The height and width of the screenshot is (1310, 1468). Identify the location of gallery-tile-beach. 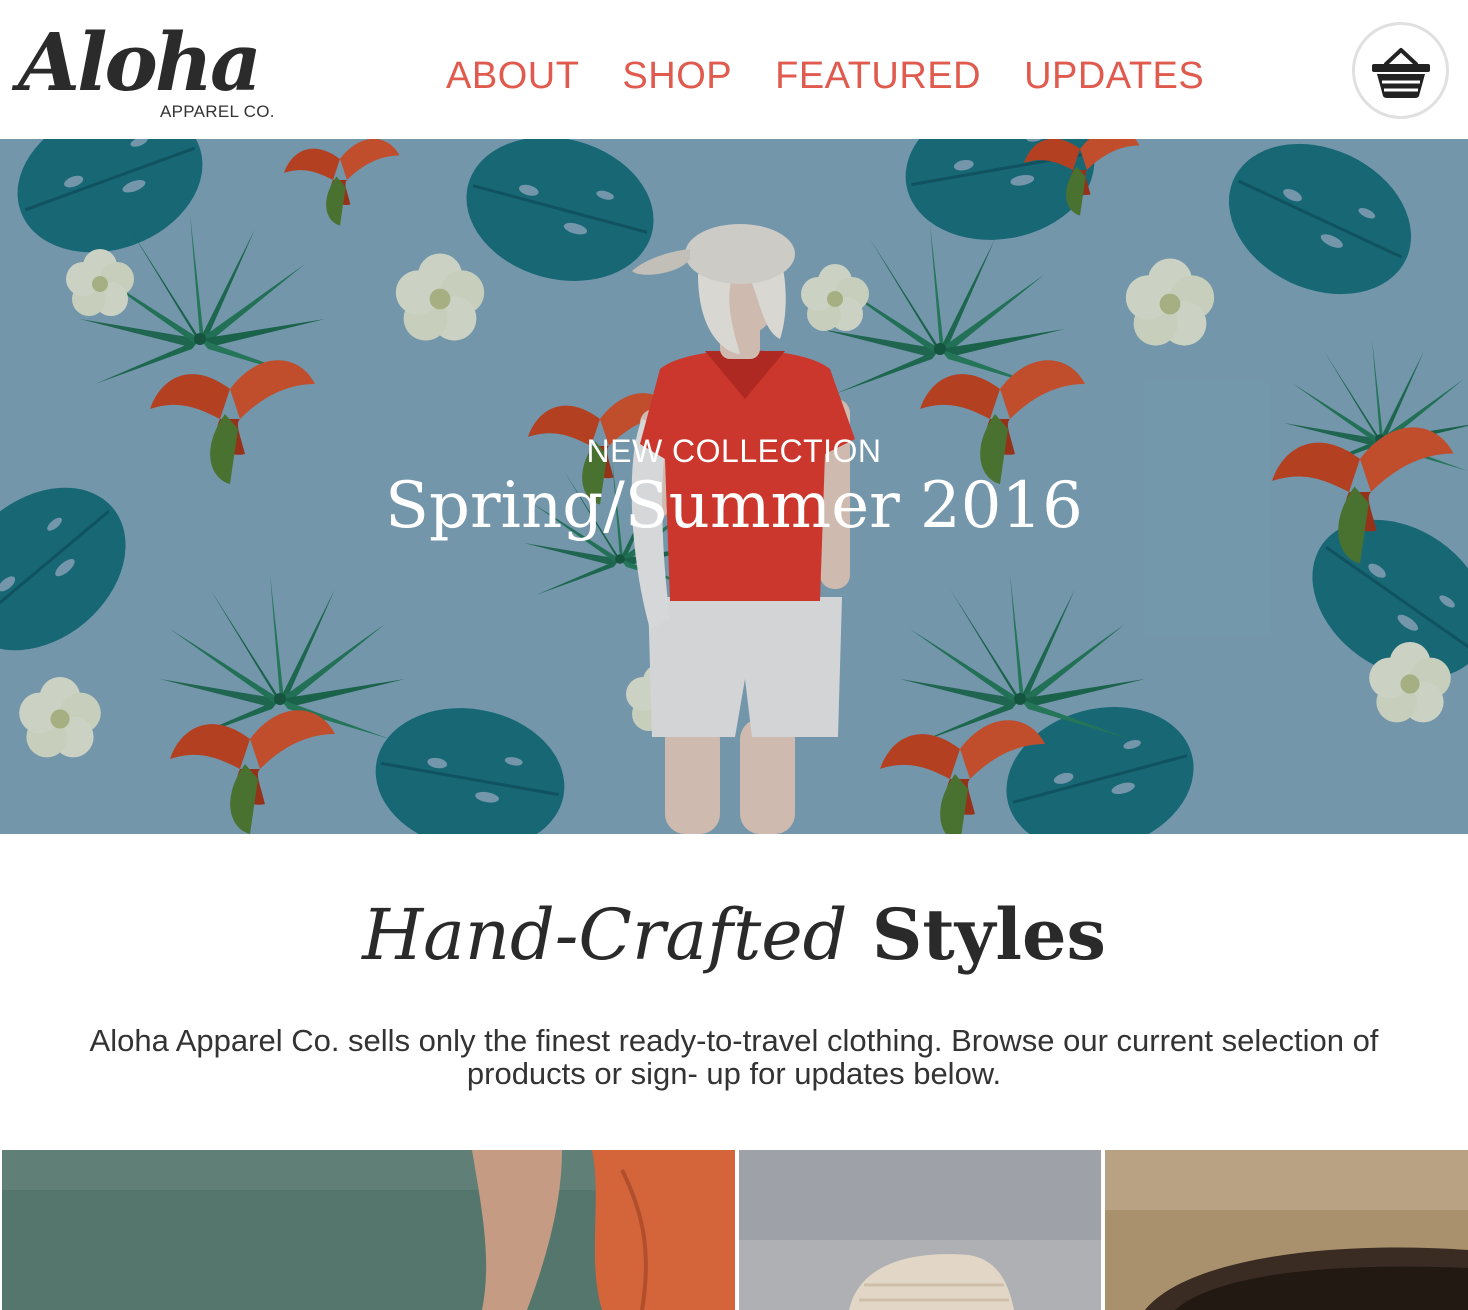
(368, 1230).